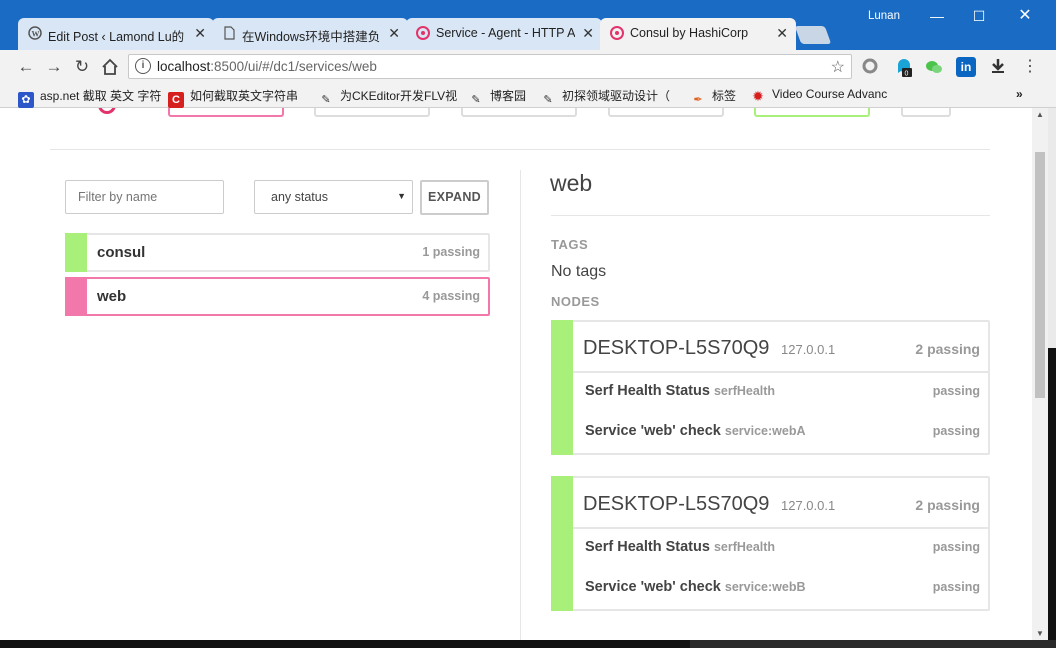 Image resolution: width=1056 pixels, height=648 pixels. Describe the element at coordinates (998, 67) in the screenshot. I see `download-icon` at that location.